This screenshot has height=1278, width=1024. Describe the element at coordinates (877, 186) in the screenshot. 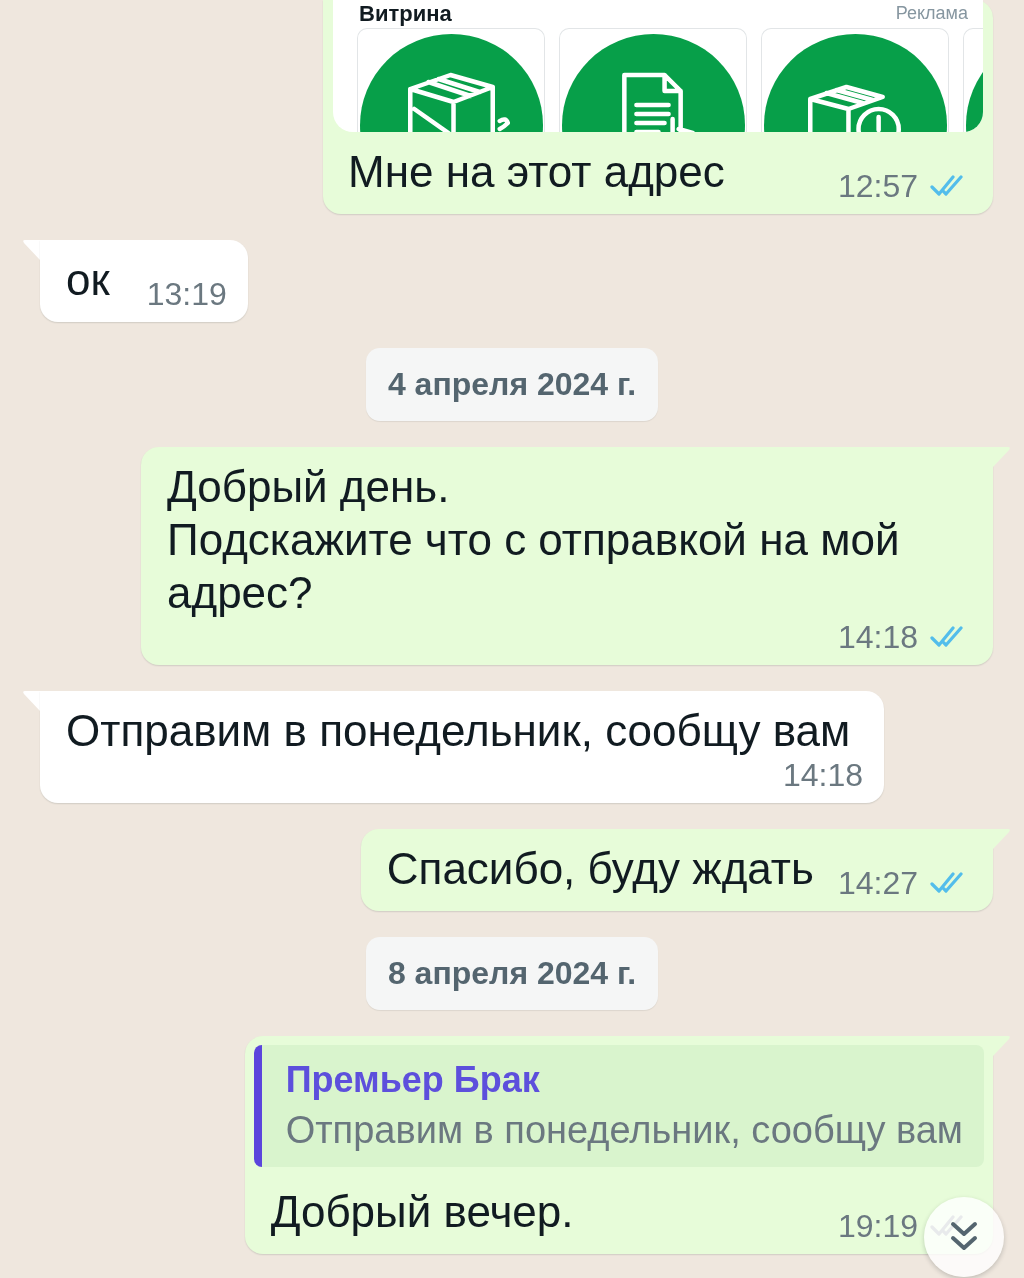

I see `message-time: 12:57` at that location.